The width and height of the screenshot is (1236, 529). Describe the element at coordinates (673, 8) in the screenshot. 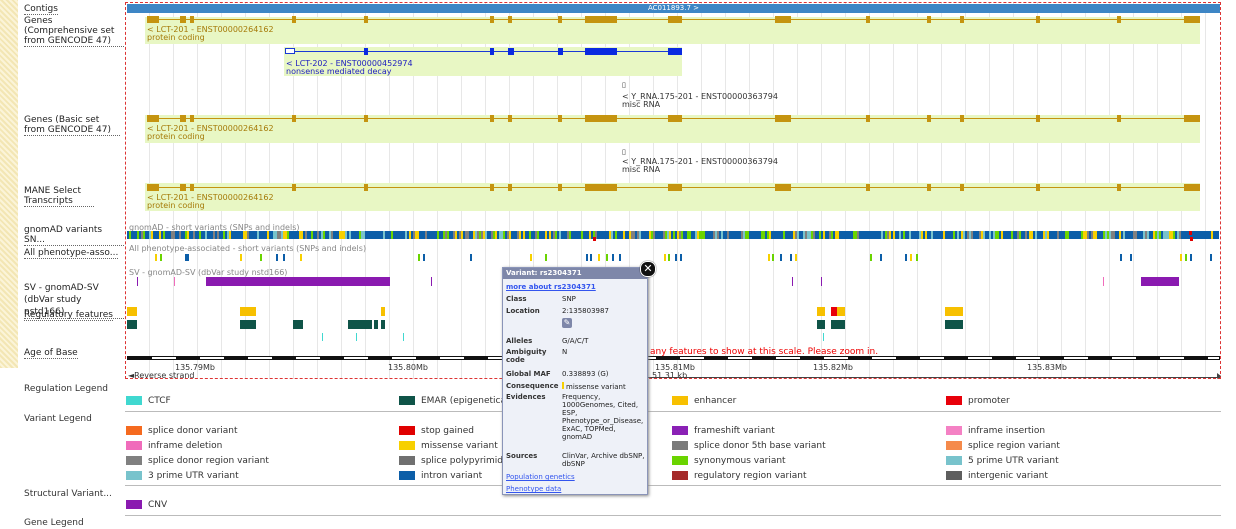

I see `contig-bar: AC011893.7 >` at that location.